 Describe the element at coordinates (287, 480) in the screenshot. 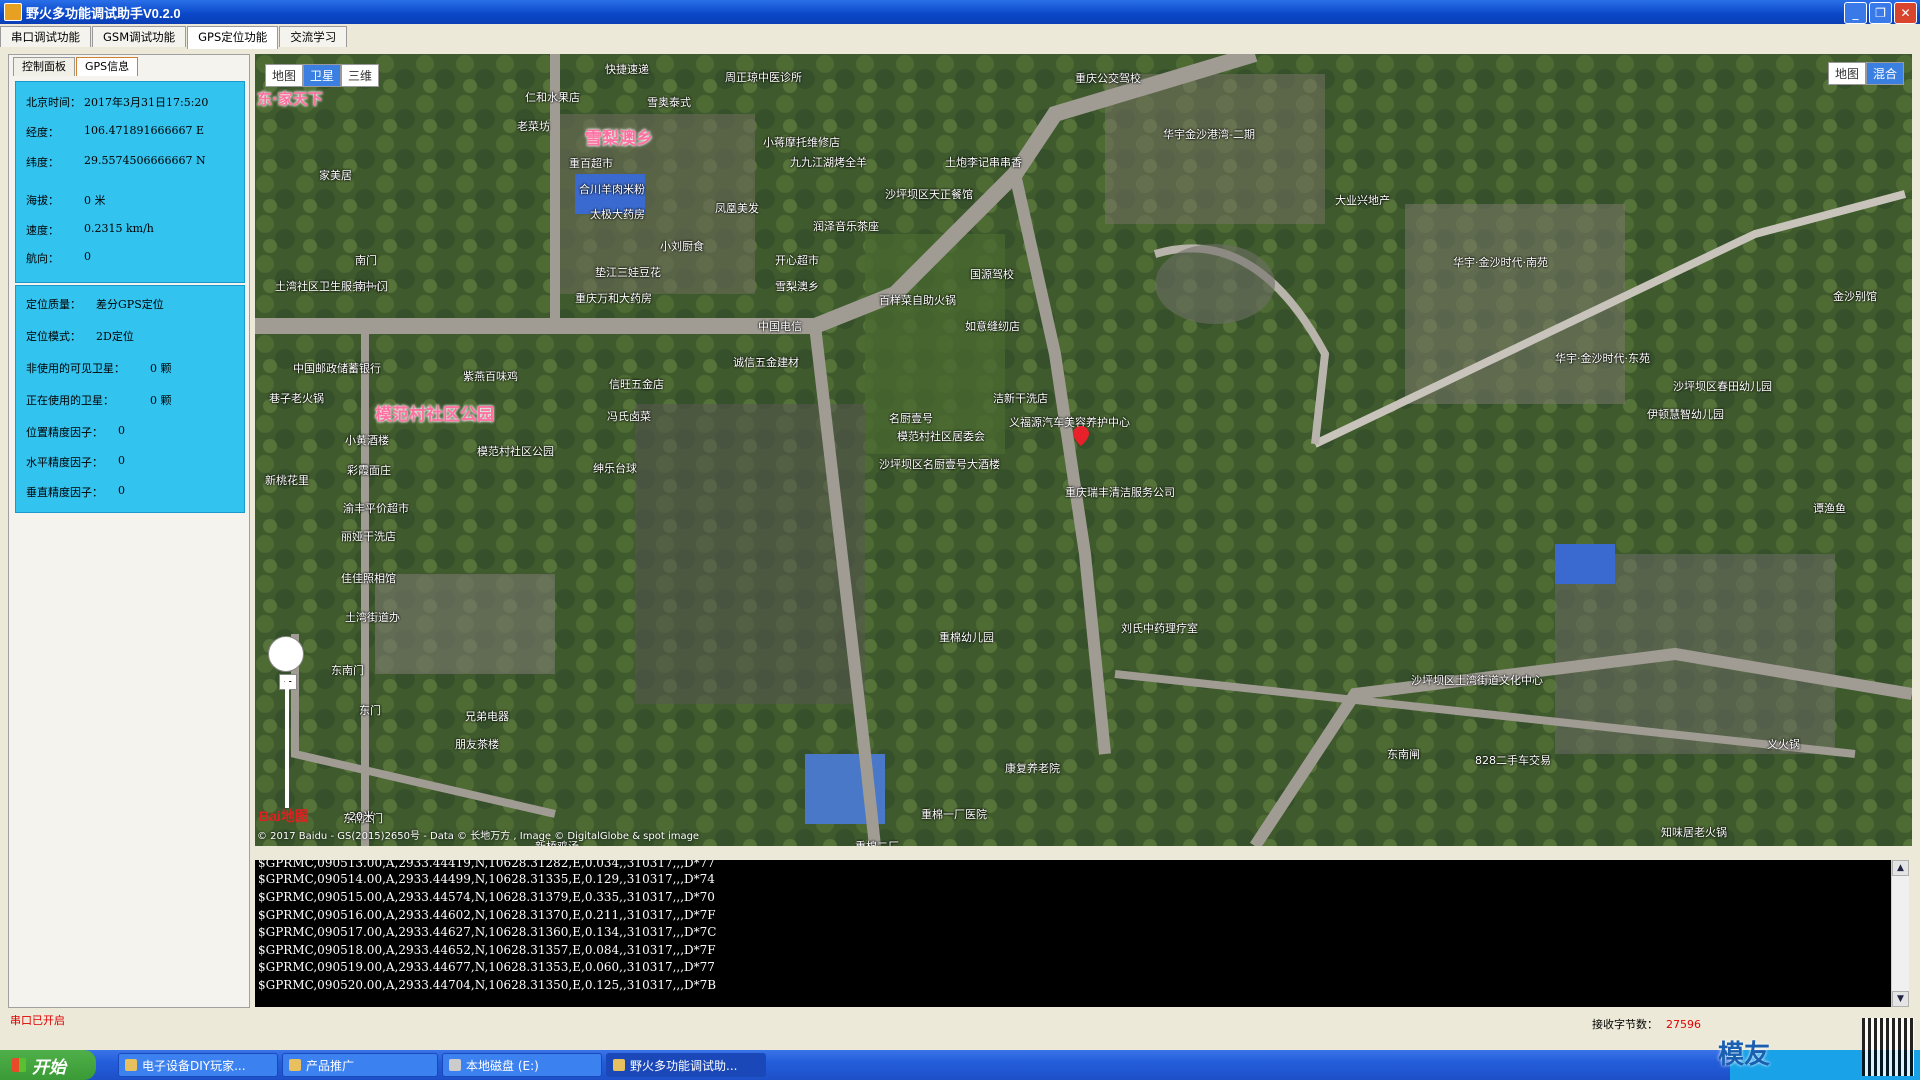

I see `poi-label: 新桃花里` at that location.